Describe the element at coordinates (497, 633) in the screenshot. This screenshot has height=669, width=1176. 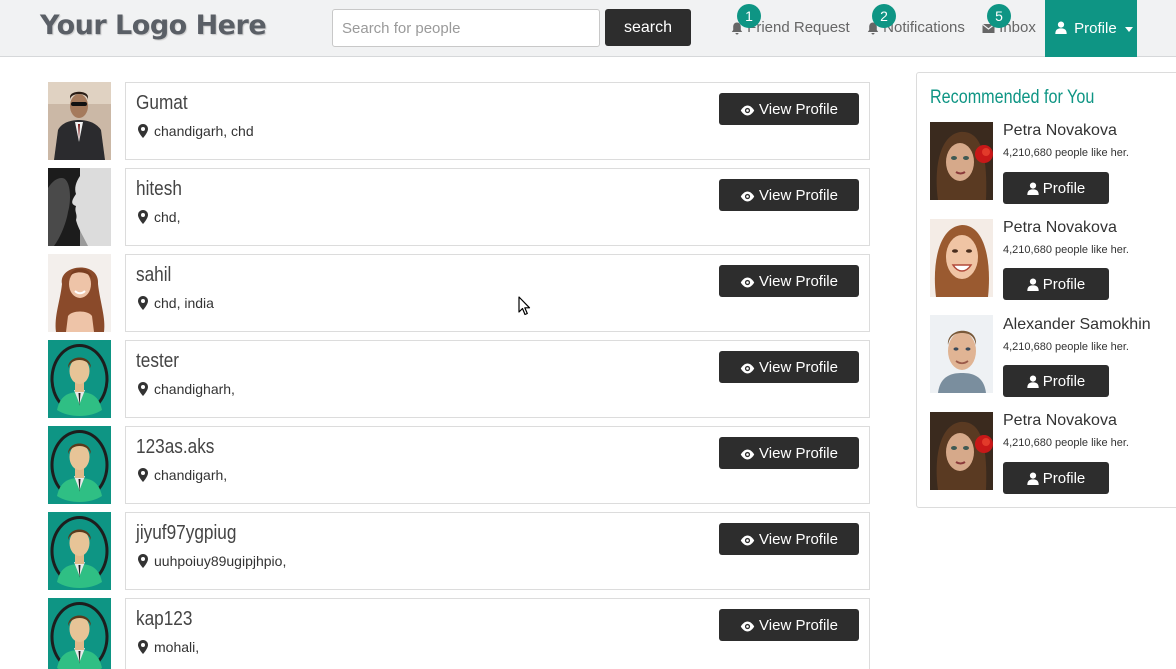
I see `person-card: kap123 mohali, View Profile` at that location.